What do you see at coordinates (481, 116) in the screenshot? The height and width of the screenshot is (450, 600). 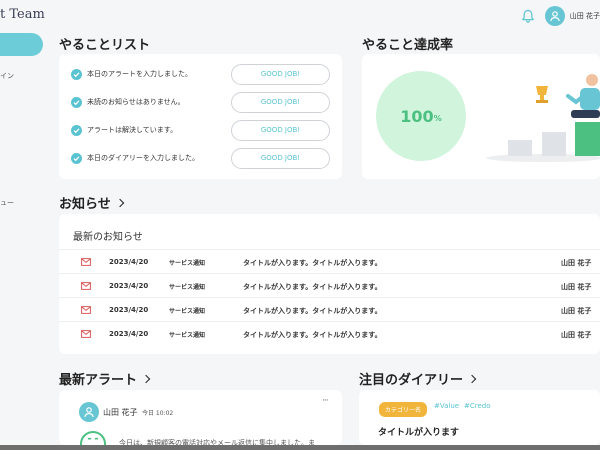 I see `achievement-card: 100 %` at bounding box center [481, 116].